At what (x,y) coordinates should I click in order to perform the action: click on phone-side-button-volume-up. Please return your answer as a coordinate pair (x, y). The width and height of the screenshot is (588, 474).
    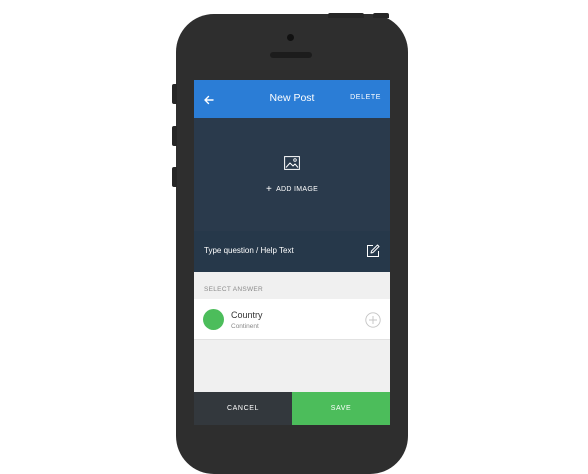
    Looking at the image, I should click on (174, 136).